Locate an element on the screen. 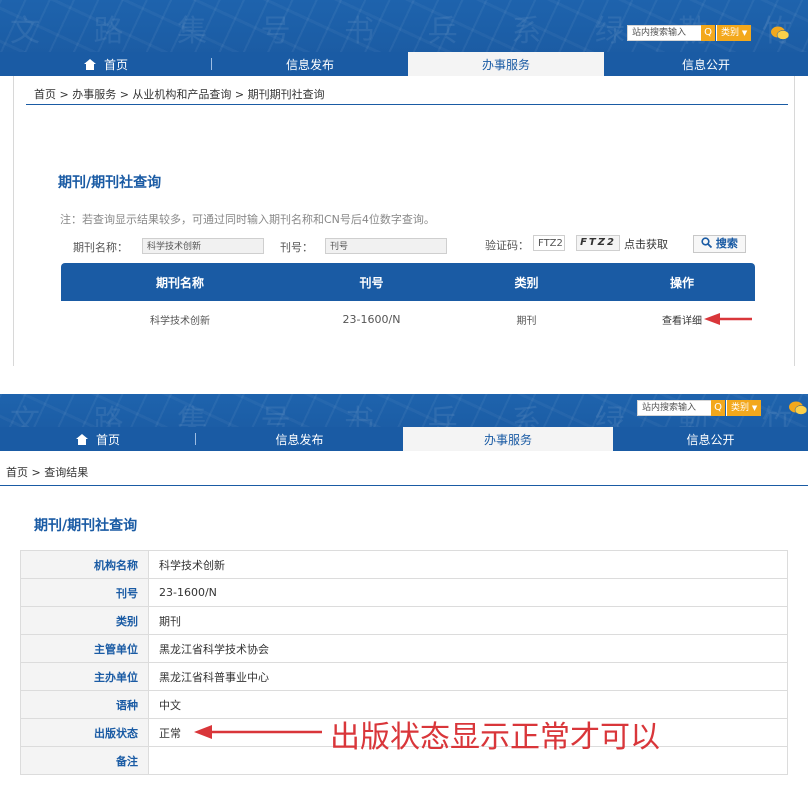 Image resolution: width=808 pixels, height=800 pixels. results-table-header: 期刊名称 刊号 类别 操作 is located at coordinates (408, 282).